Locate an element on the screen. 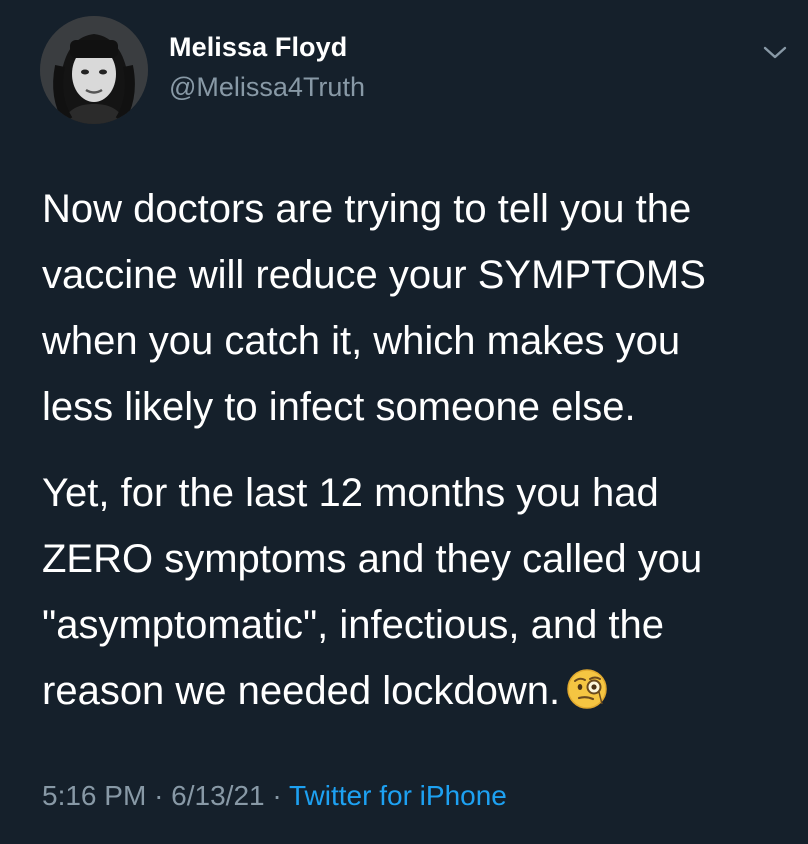 Image resolution: width=808 pixels, height=844 pixels. tweet-line: "asymptomatic", infectious, and the is located at coordinates (353, 625).